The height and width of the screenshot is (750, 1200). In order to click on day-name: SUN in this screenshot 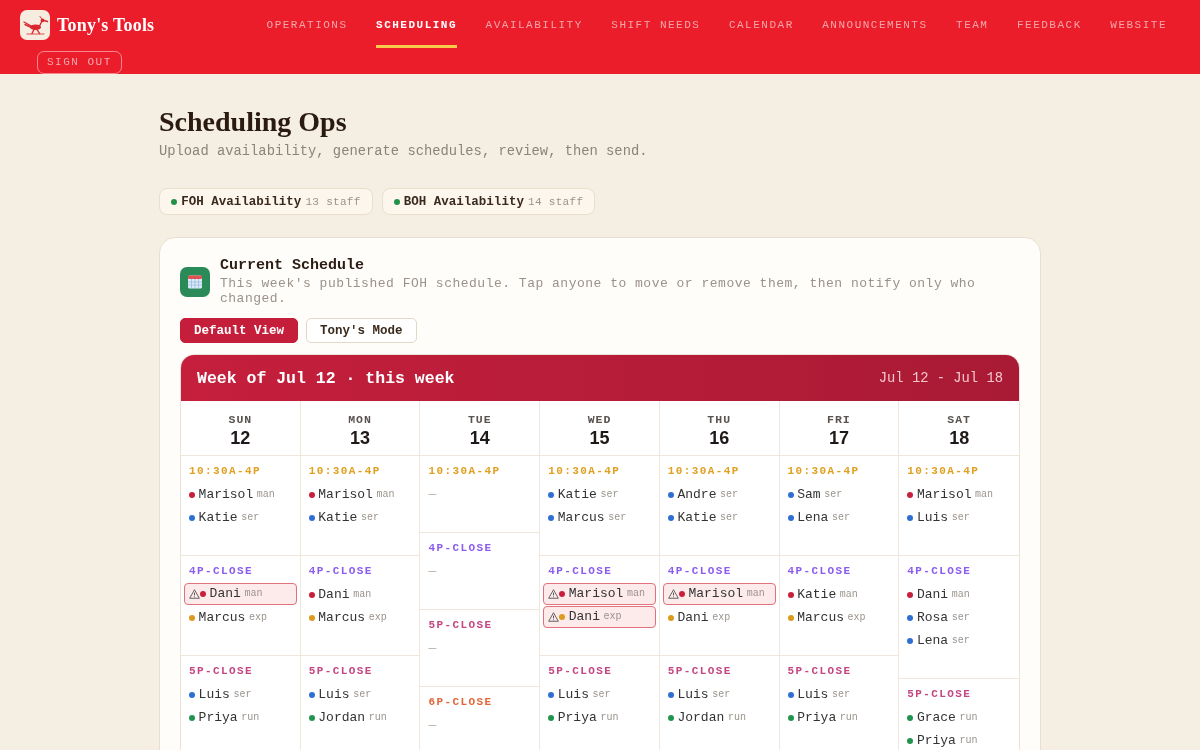, I will do `click(240, 419)`.